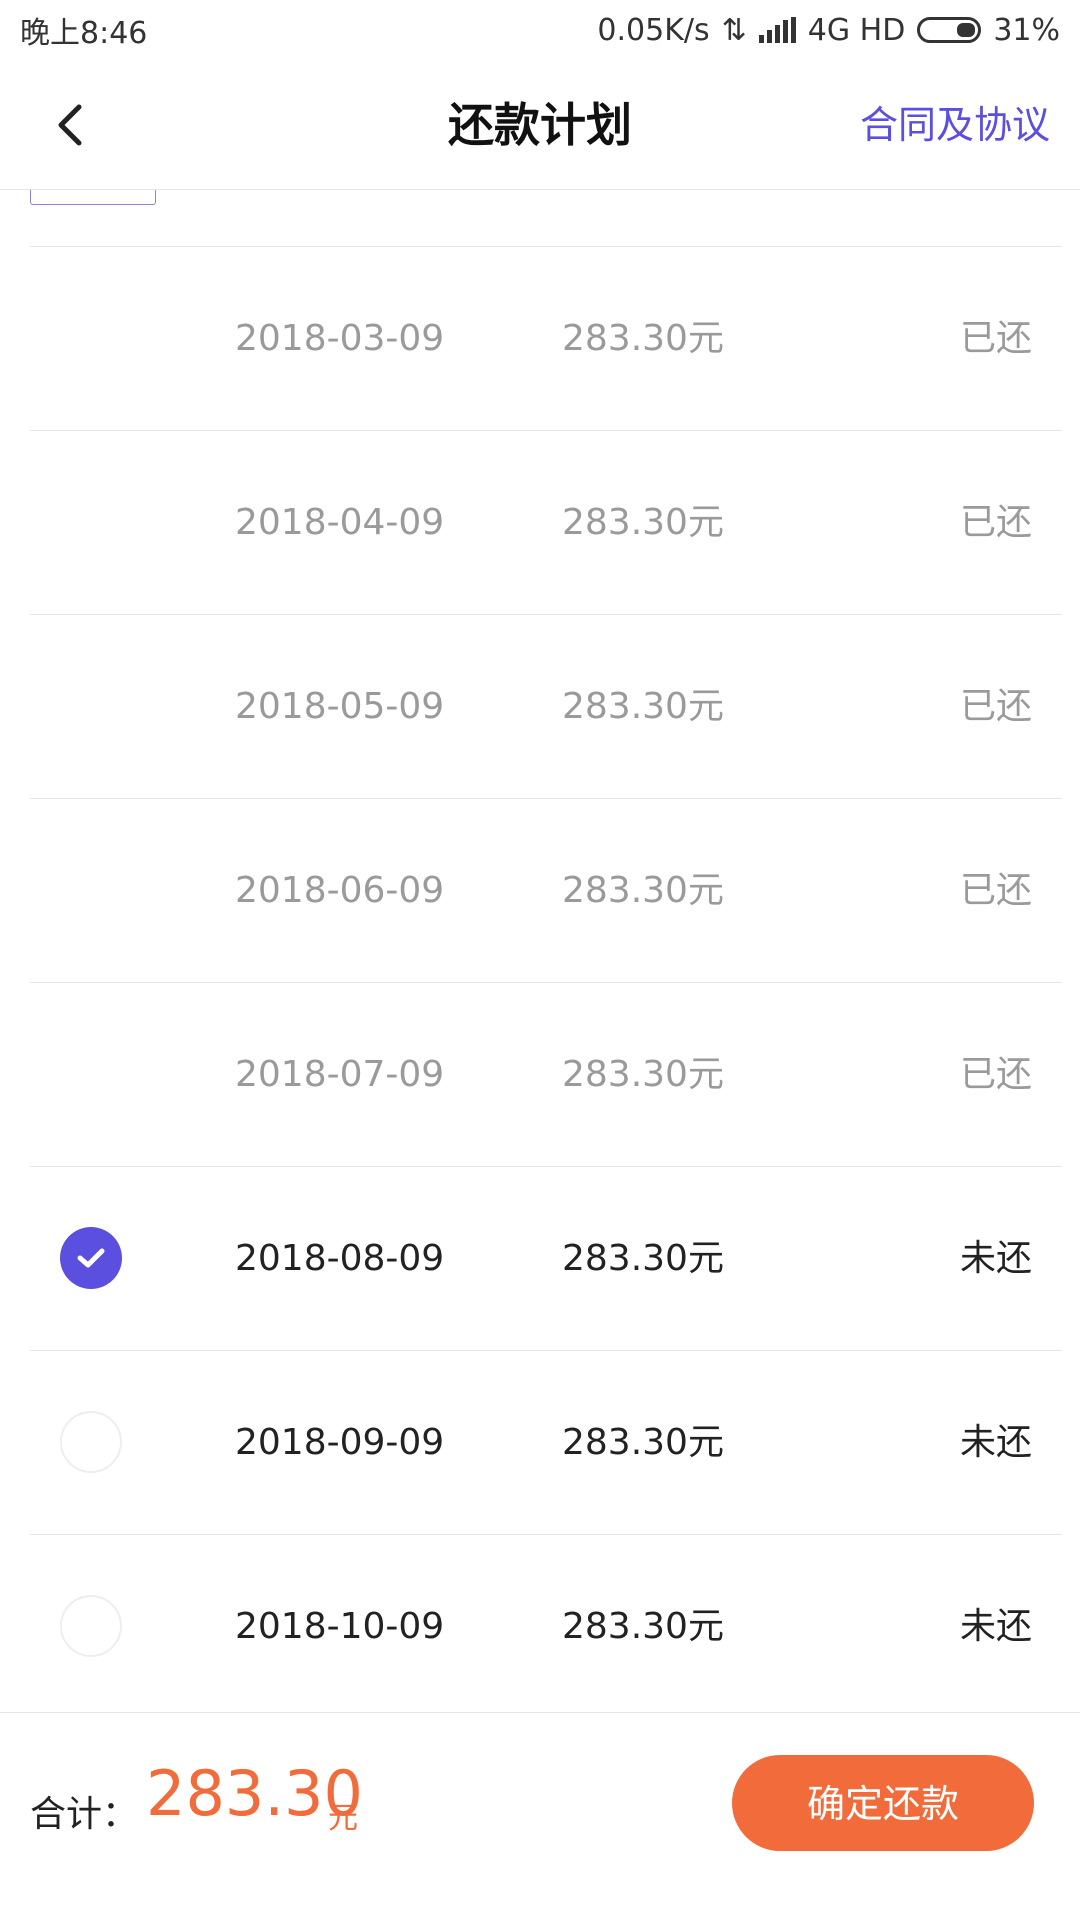  What do you see at coordinates (546, 1075) in the screenshot?
I see `table-row: 2018-07-09 283.30元 已还` at bounding box center [546, 1075].